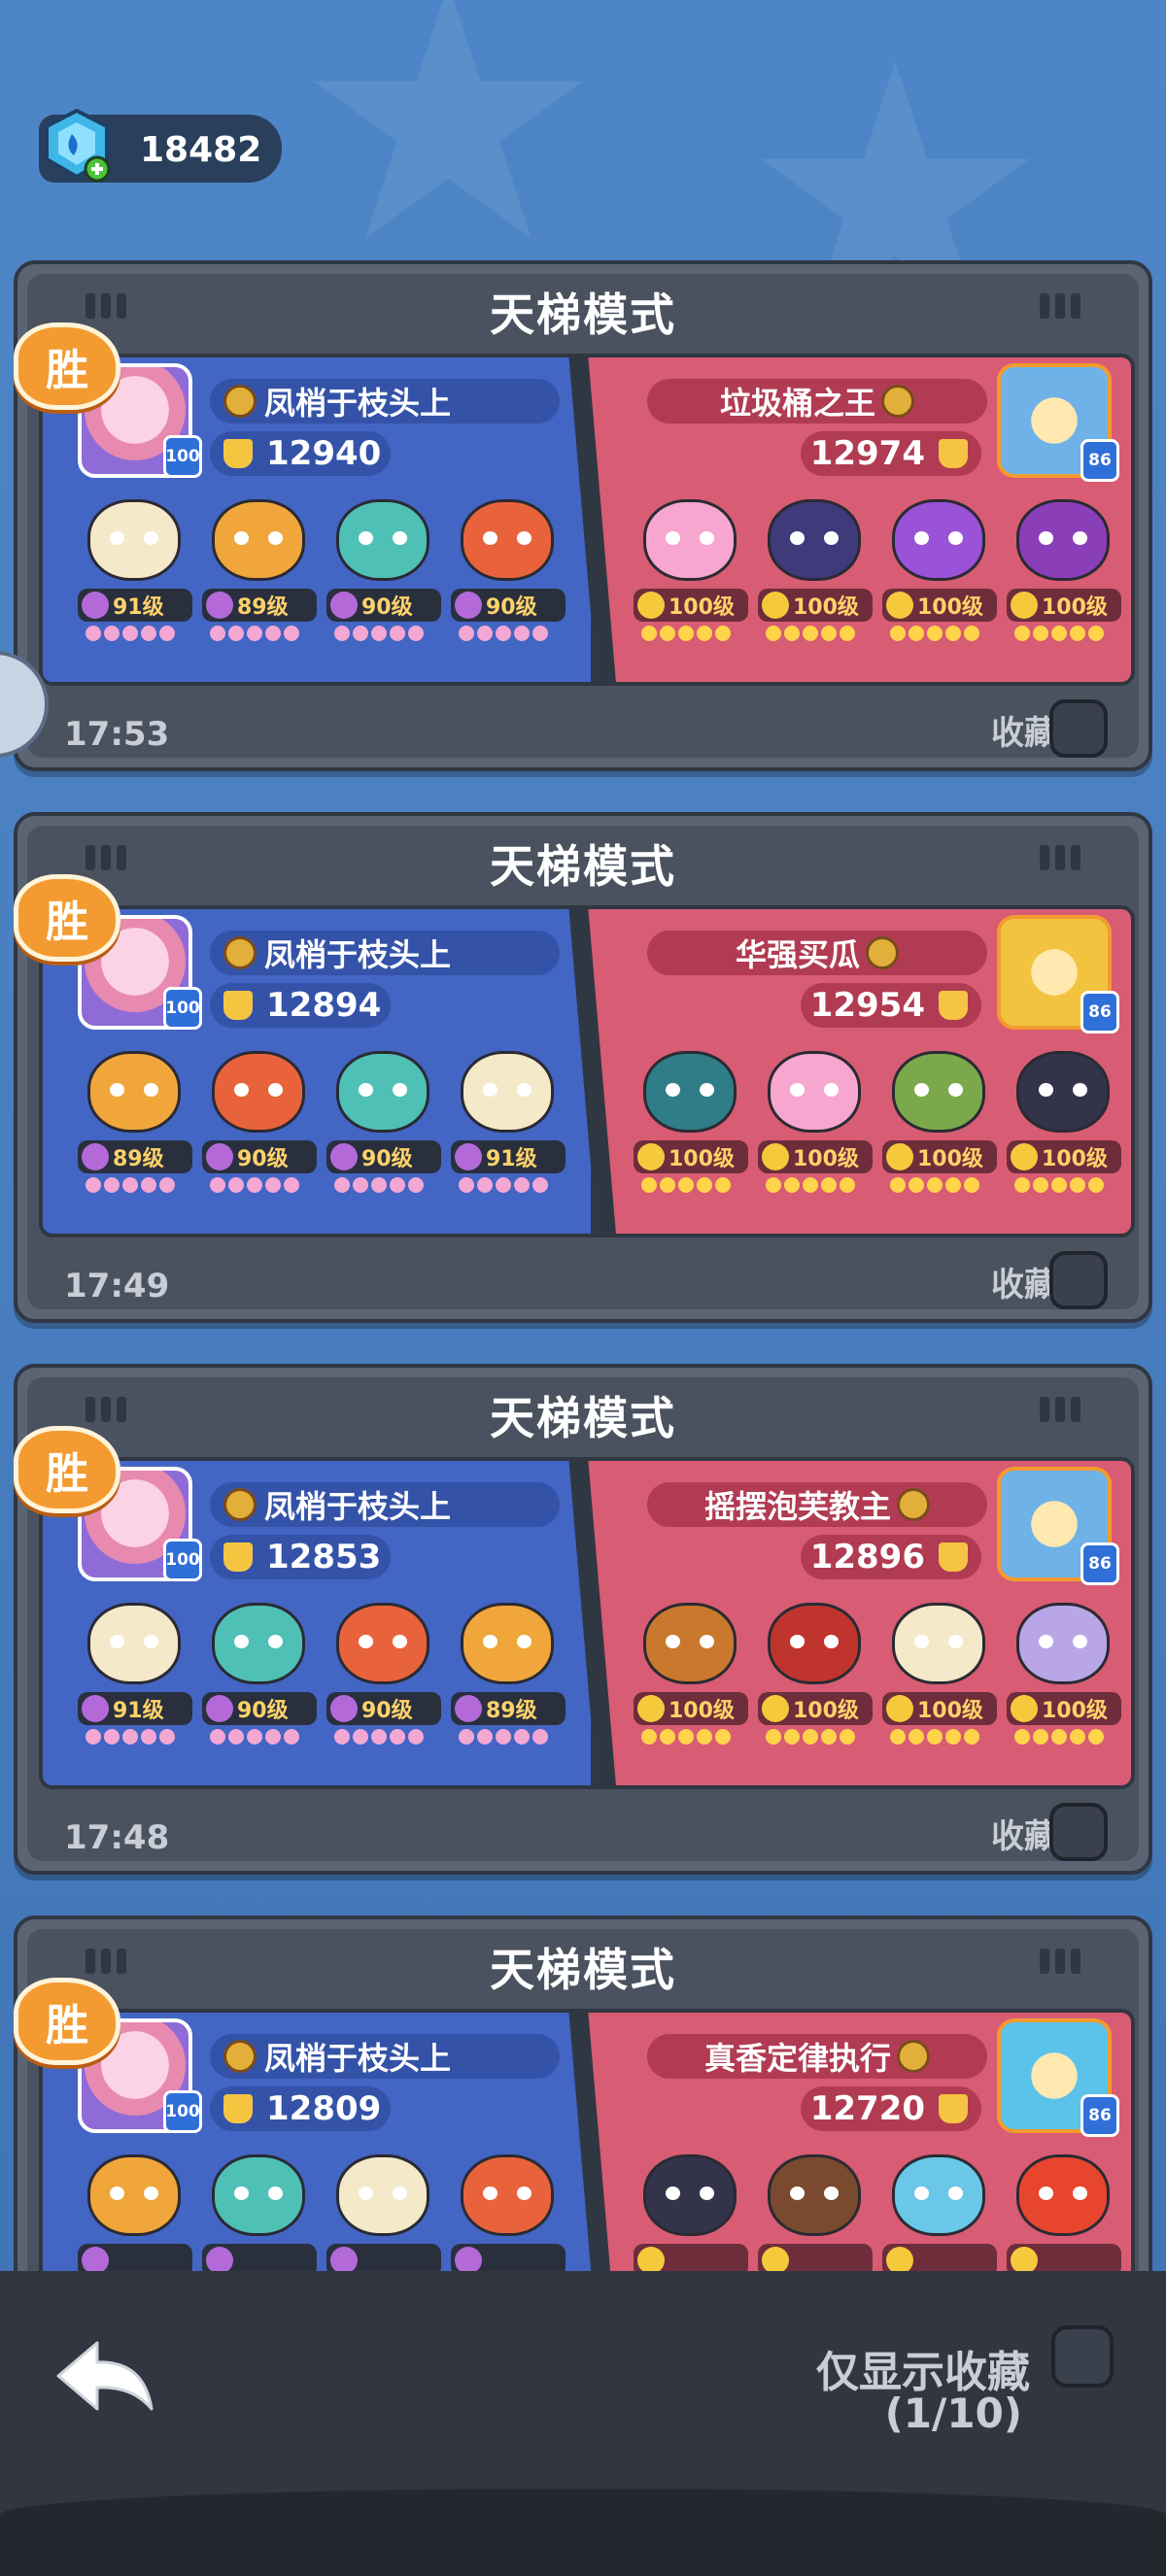 This screenshot has width=1166, height=2576. I want to click on win-badge: 胜, so click(67, 366).